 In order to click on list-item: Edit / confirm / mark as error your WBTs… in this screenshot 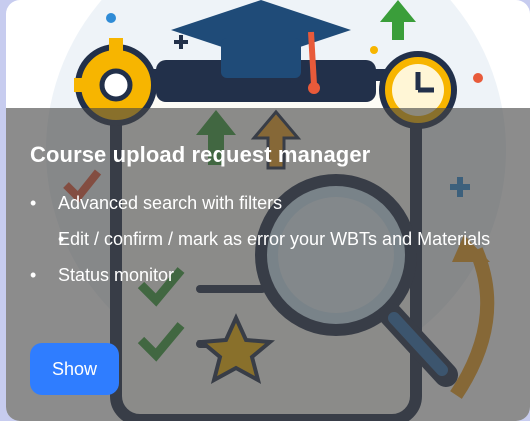, I will do `click(270, 239)`.